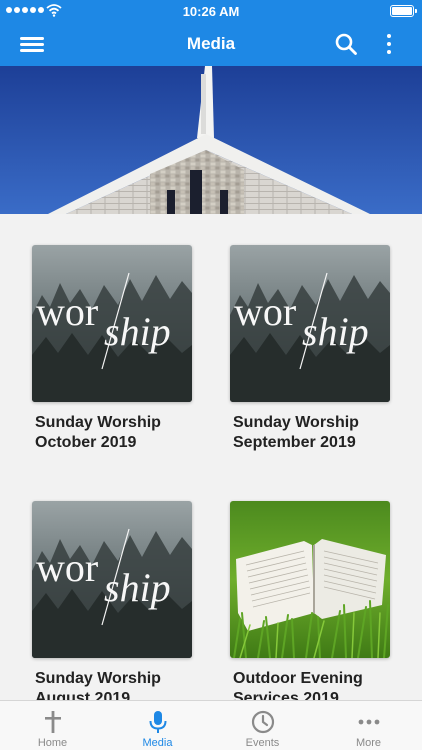 The image size is (422, 750). Describe the element at coordinates (368, 743) in the screenshot. I see `tab-label: More` at that location.